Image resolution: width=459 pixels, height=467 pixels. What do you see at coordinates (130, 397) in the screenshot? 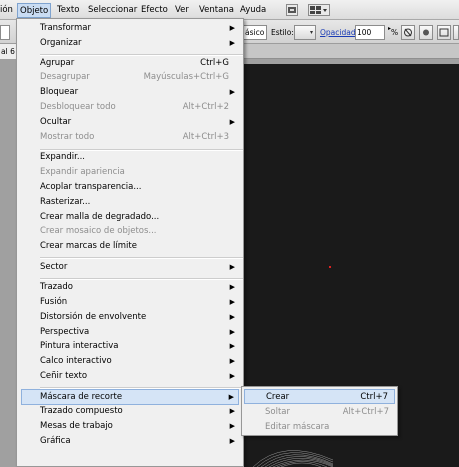
I see `menu-item-mascara-recorte: Máscara de recorte ▶` at bounding box center [130, 397].